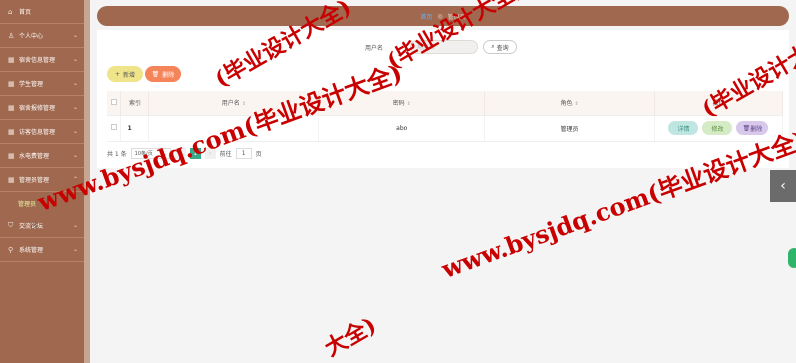  I want to click on home-icon: ⌂, so click(10, 11).